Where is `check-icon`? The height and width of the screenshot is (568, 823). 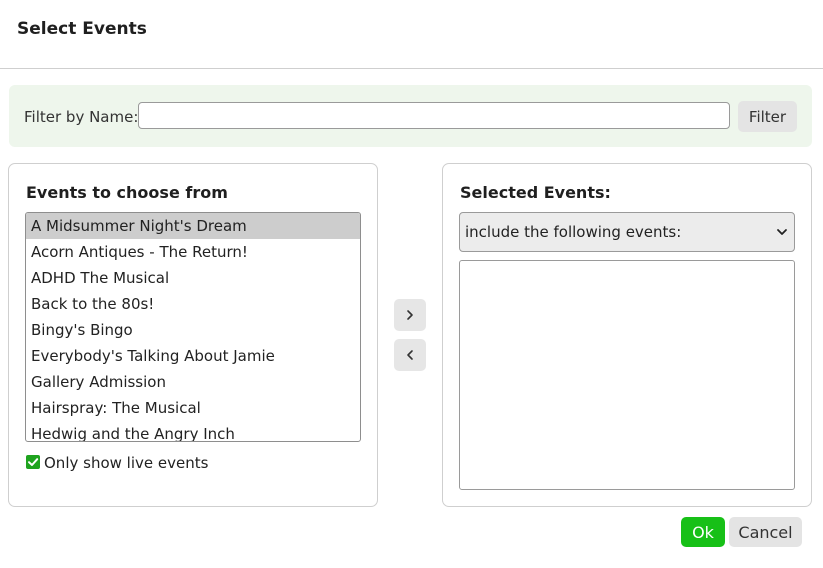 check-icon is located at coordinates (33, 462).